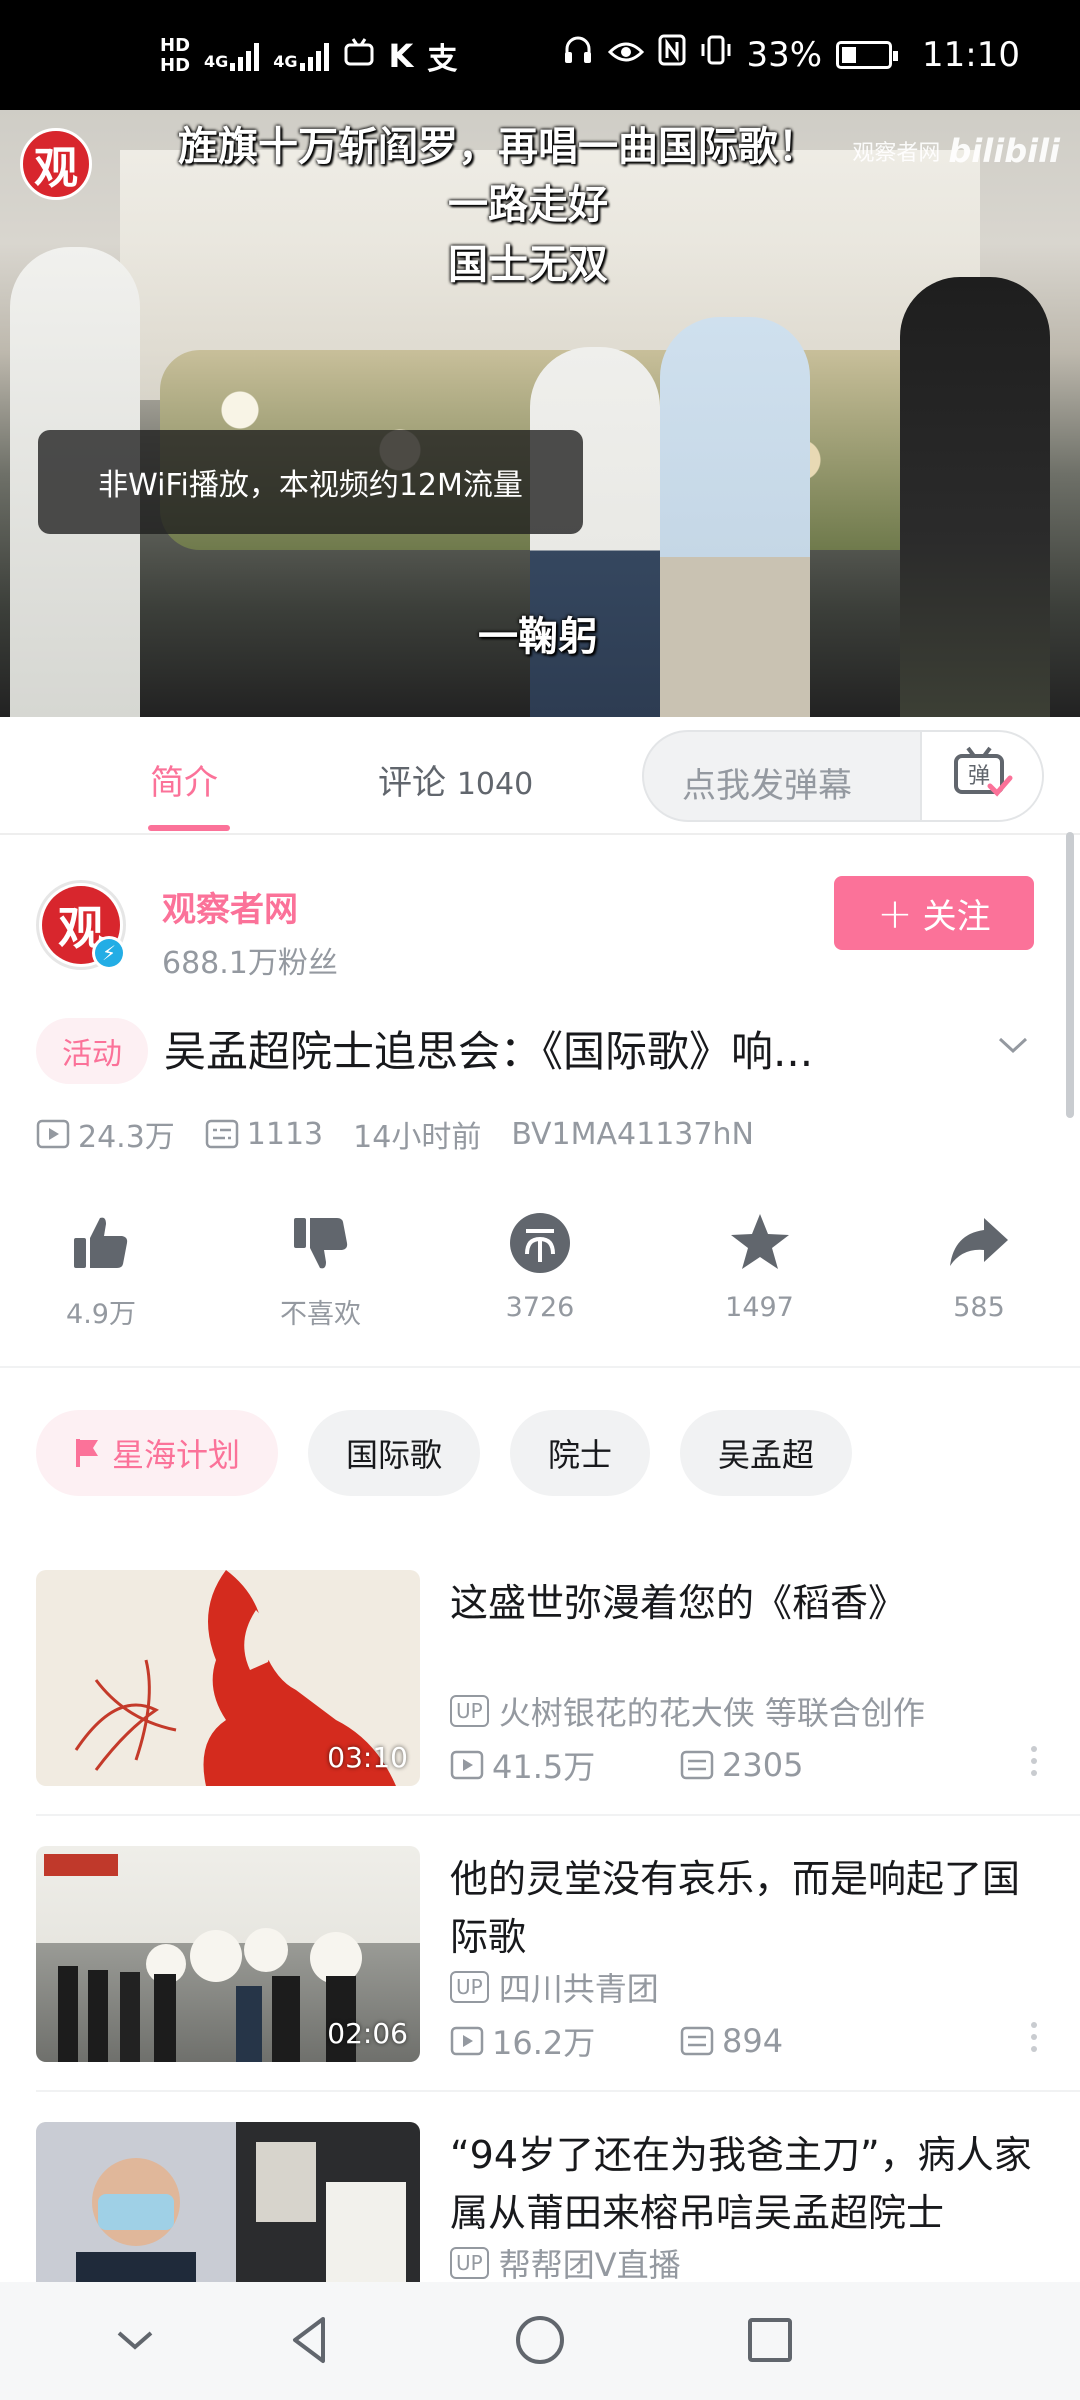 The width and height of the screenshot is (1080, 2400). Describe the element at coordinates (979, 1275) in the screenshot. I see `share-button: 585` at that location.